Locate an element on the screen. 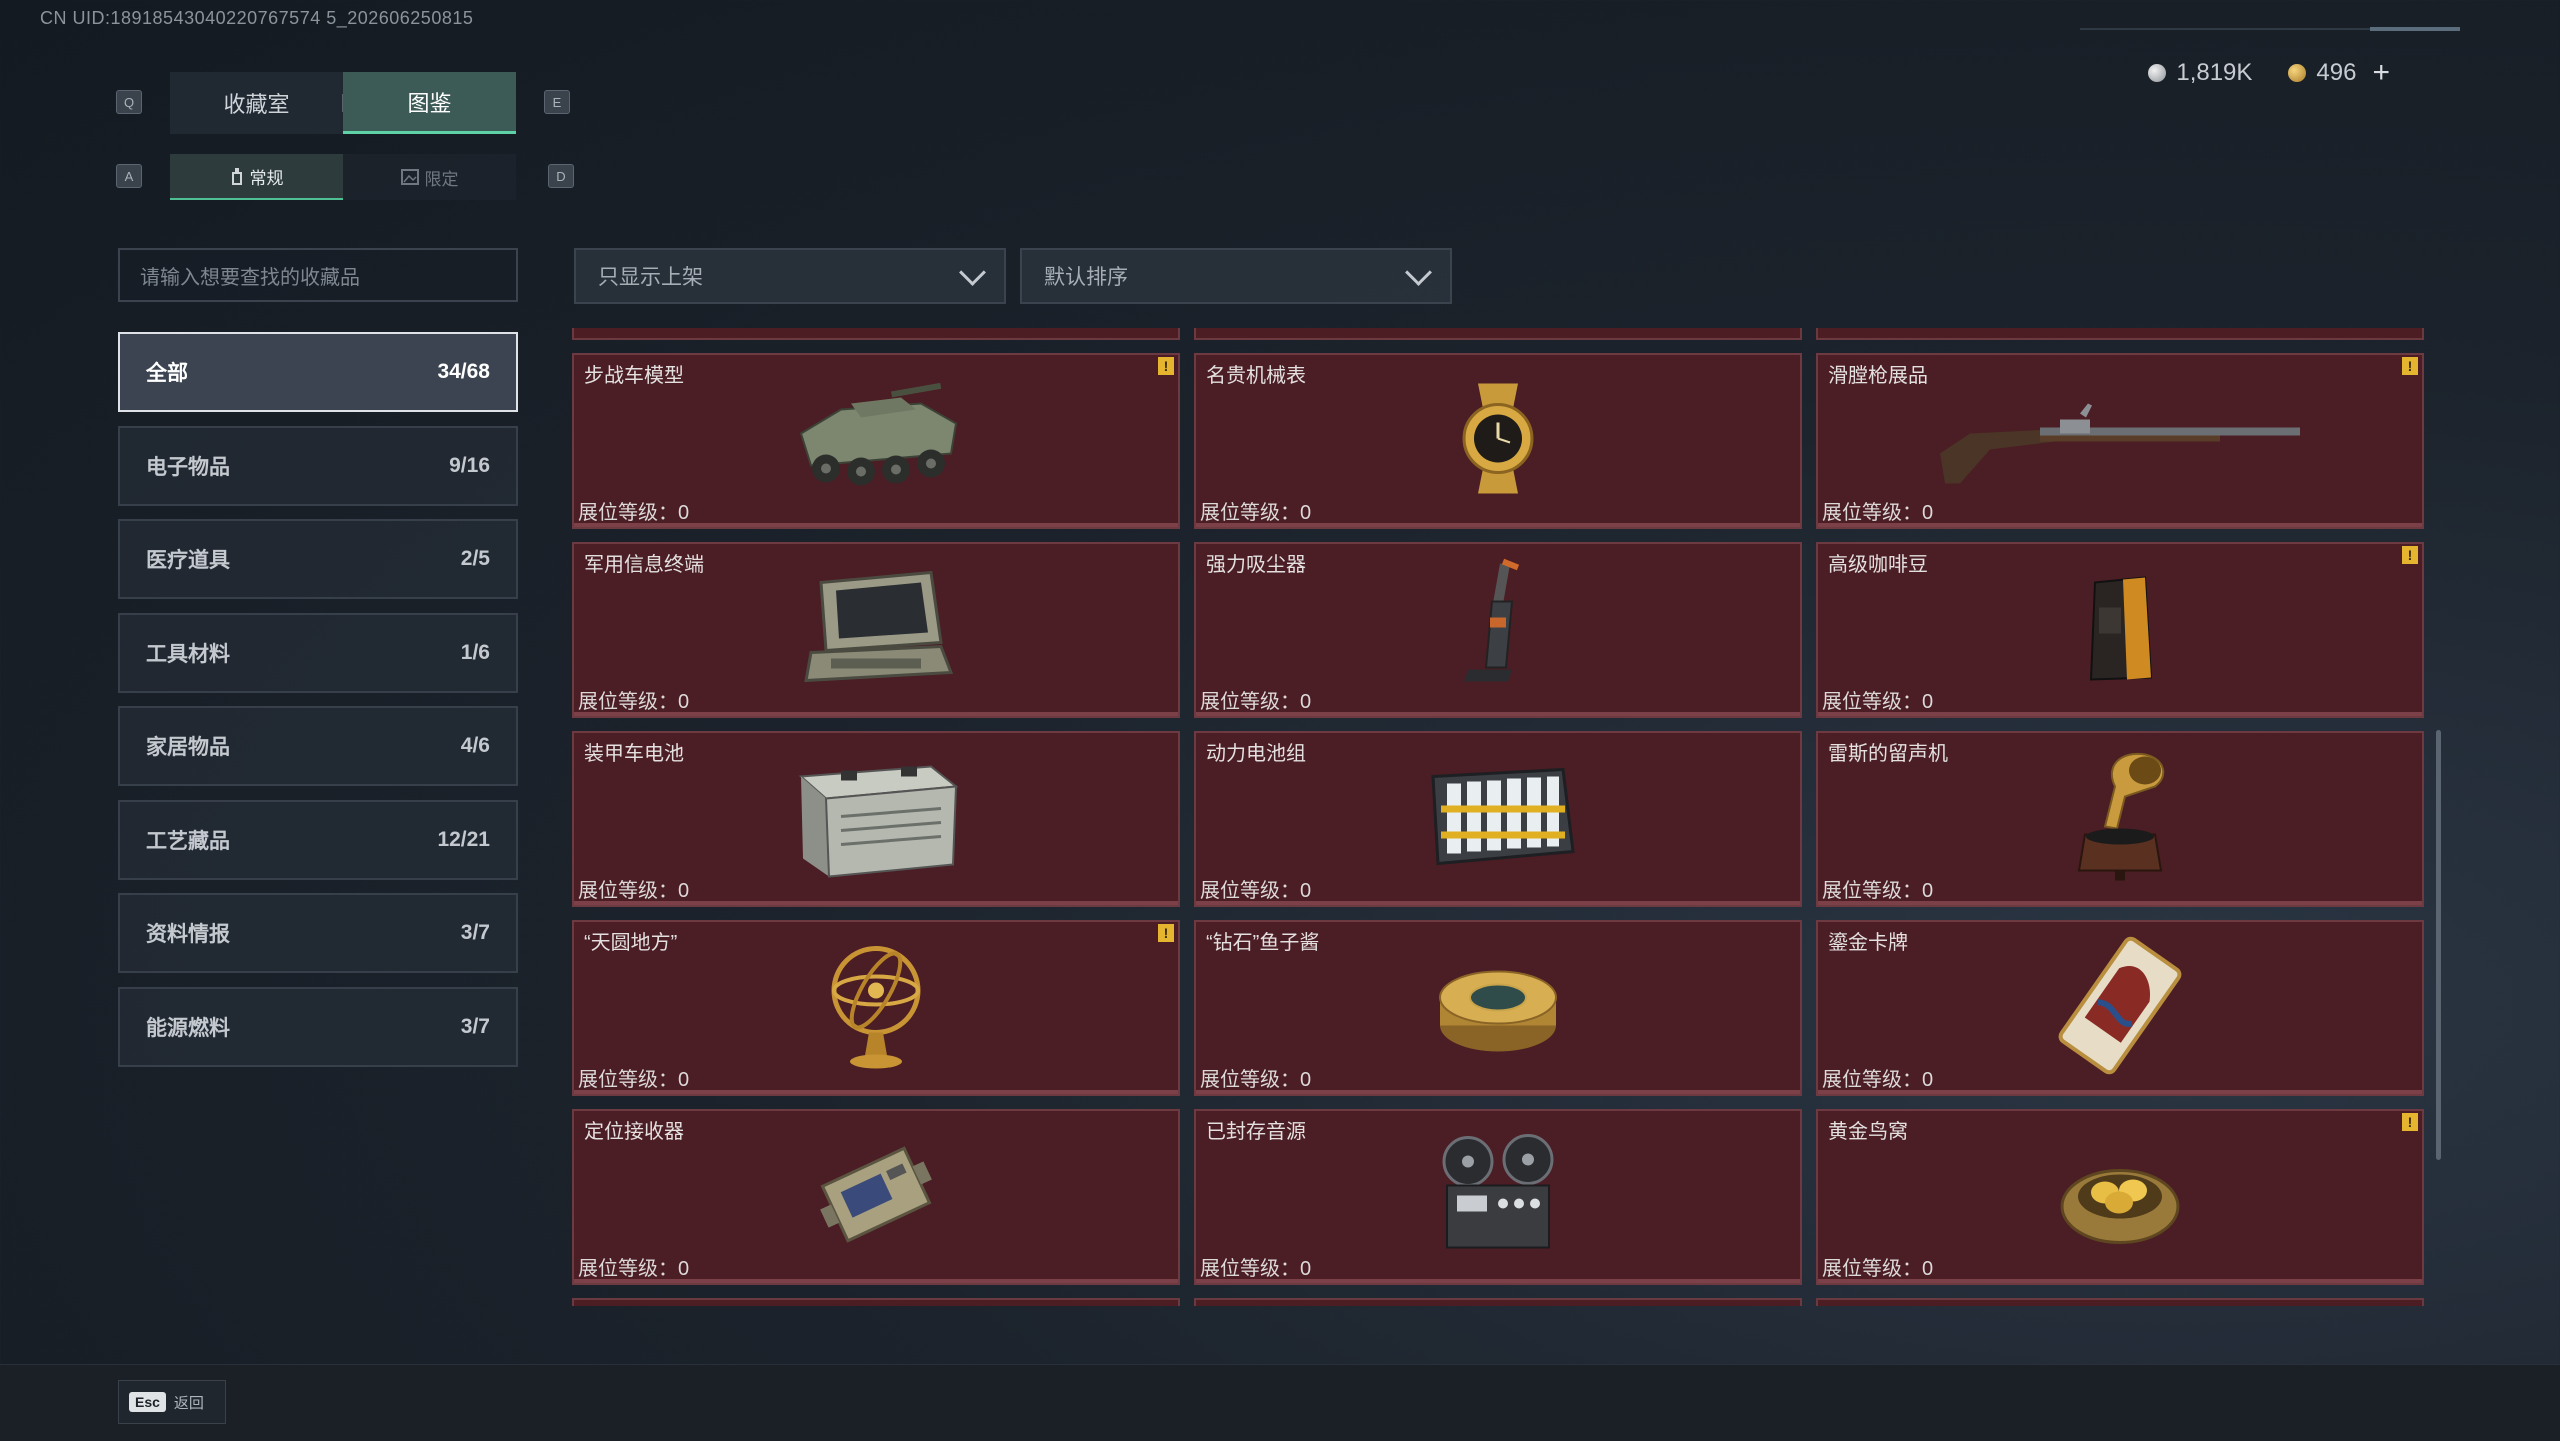 This screenshot has height=1441, width=2560. item-card: 名贵机械表 展位等级：0 is located at coordinates (1498, 441).